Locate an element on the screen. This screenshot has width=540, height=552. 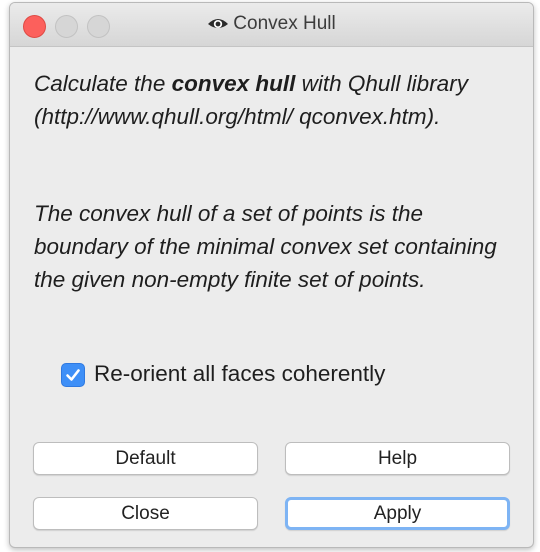
reorient-label: Re-orient all faces coherently is located at coordinates (239, 374).